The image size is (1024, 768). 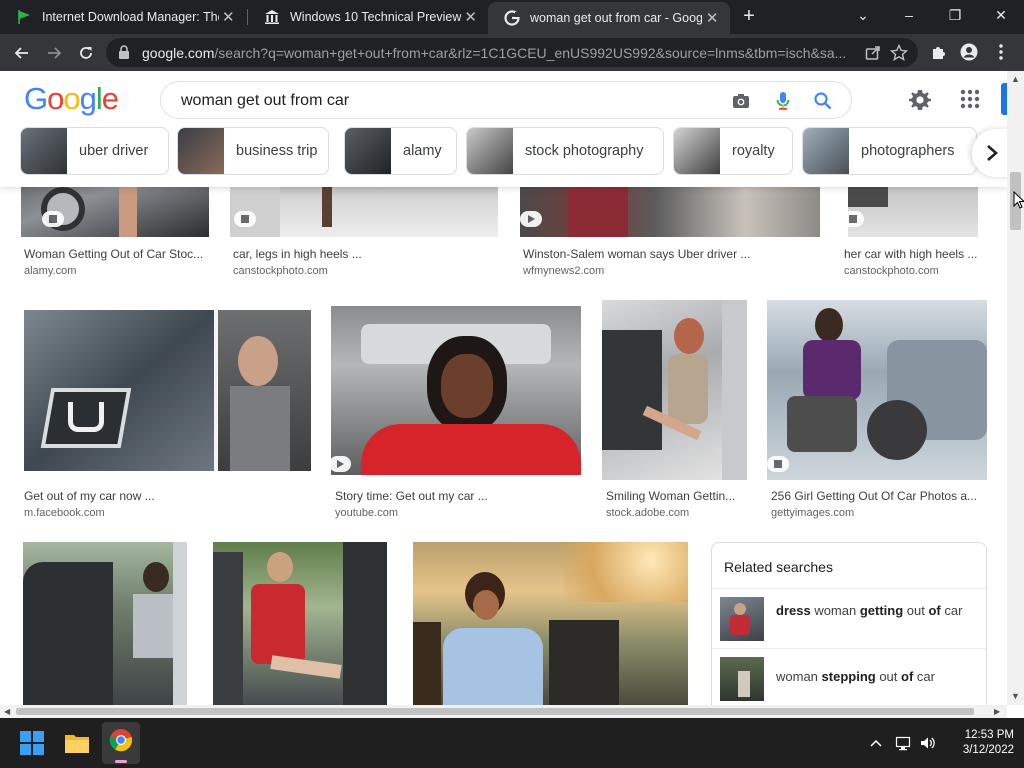 I want to click on google-logo: Google, so click(x=71, y=99).